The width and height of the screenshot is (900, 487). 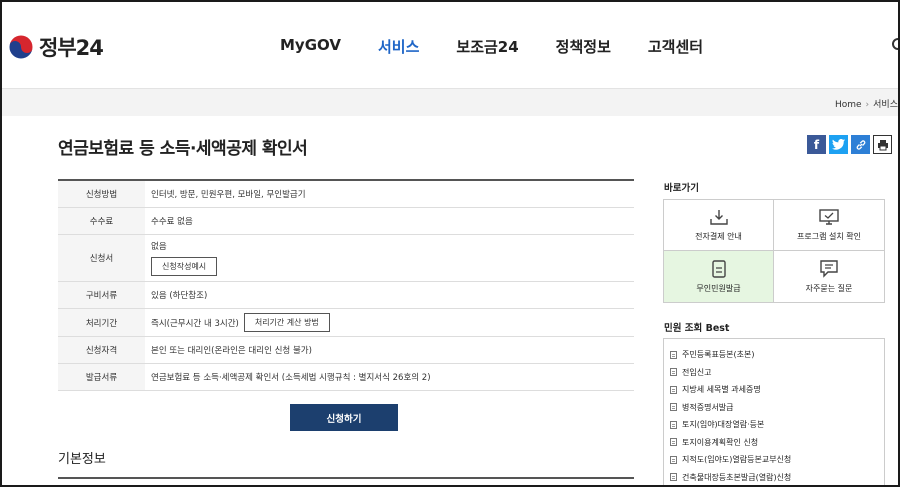 What do you see at coordinates (697, 372) in the screenshot?
I see `list-item-label: 전입신고` at bounding box center [697, 372].